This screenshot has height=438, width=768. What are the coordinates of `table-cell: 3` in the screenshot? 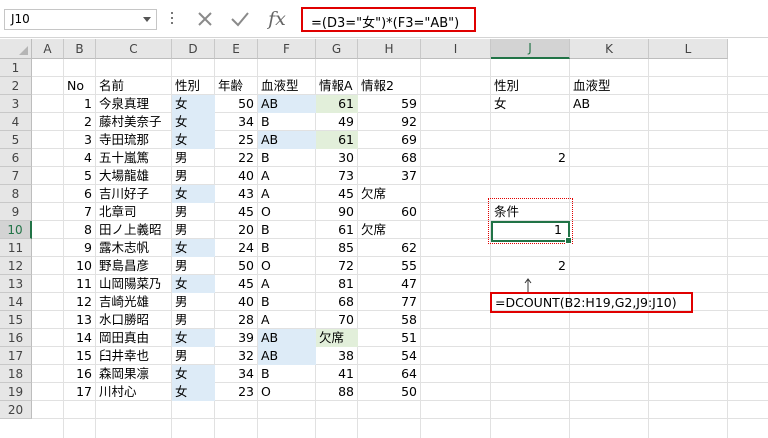 It's located at (80, 140).